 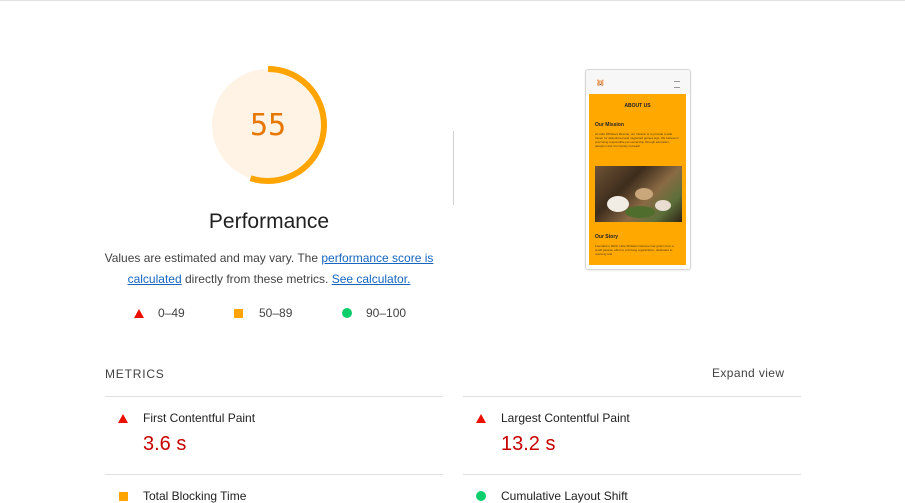 I want to click on metrics-heading: METRICS, so click(x=135, y=374).